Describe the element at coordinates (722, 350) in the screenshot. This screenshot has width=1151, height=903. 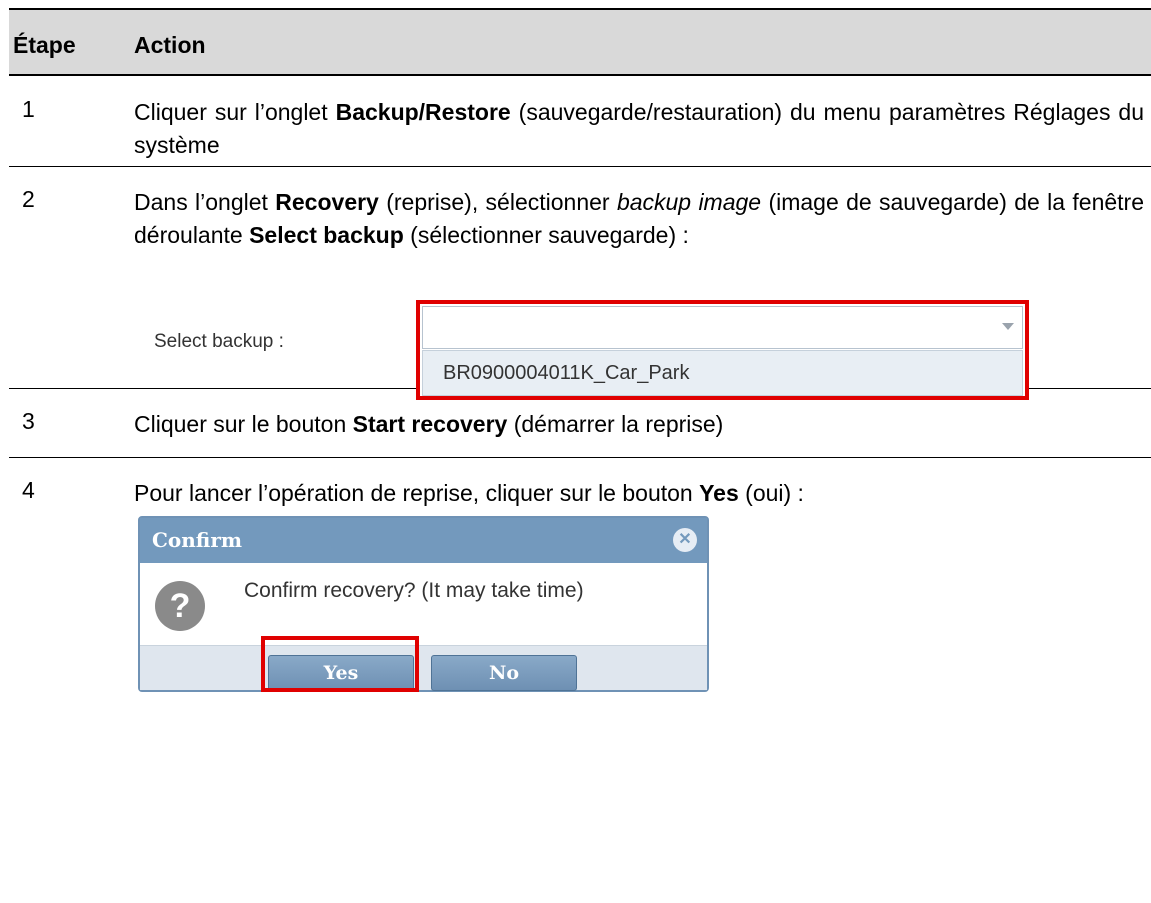
I see `select-backup-highlight: BR0900004011K_Car_Park` at that location.